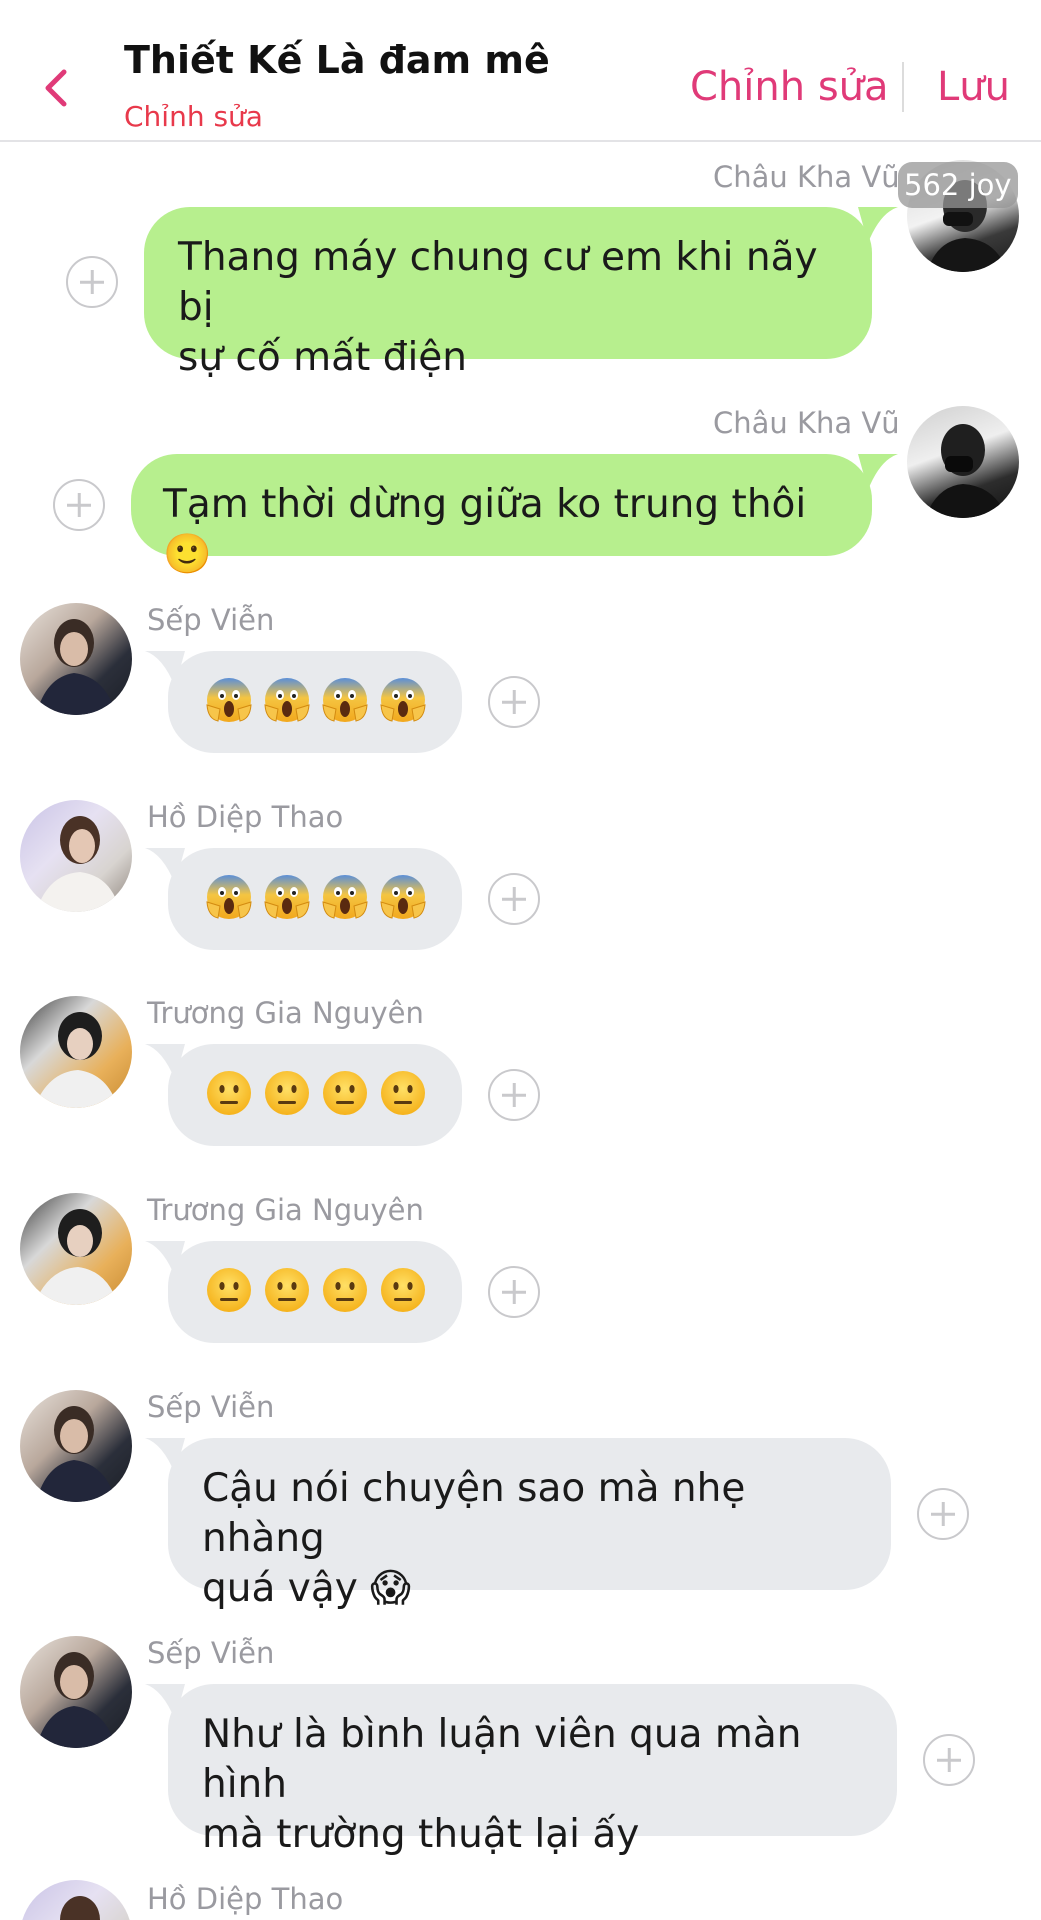 This screenshot has height=1920, width=1041. Describe the element at coordinates (323, 357) in the screenshot. I see `message-text: sự cố mất điện` at that location.